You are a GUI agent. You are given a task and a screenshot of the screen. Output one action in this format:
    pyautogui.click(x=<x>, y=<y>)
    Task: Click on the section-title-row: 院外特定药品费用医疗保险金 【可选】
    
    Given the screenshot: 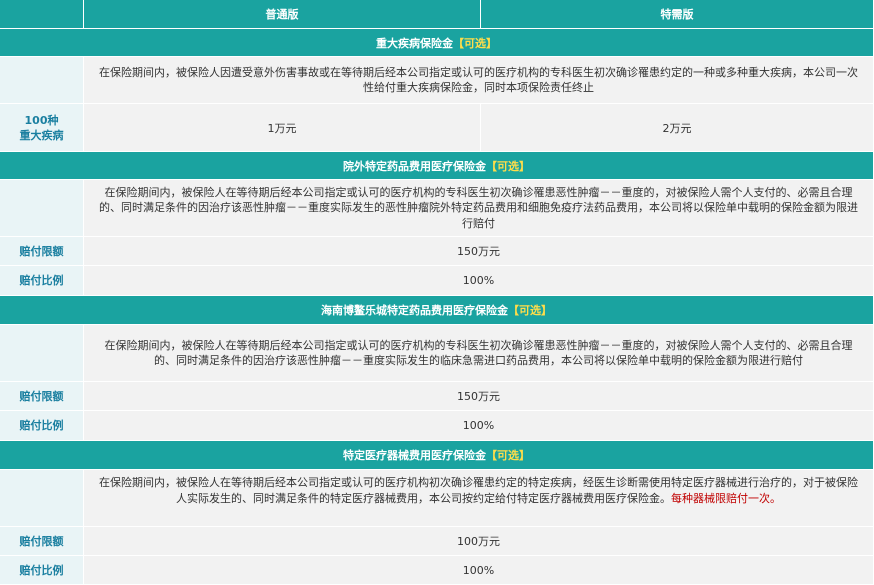 What is the action you would take?
    pyautogui.click(x=437, y=166)
    